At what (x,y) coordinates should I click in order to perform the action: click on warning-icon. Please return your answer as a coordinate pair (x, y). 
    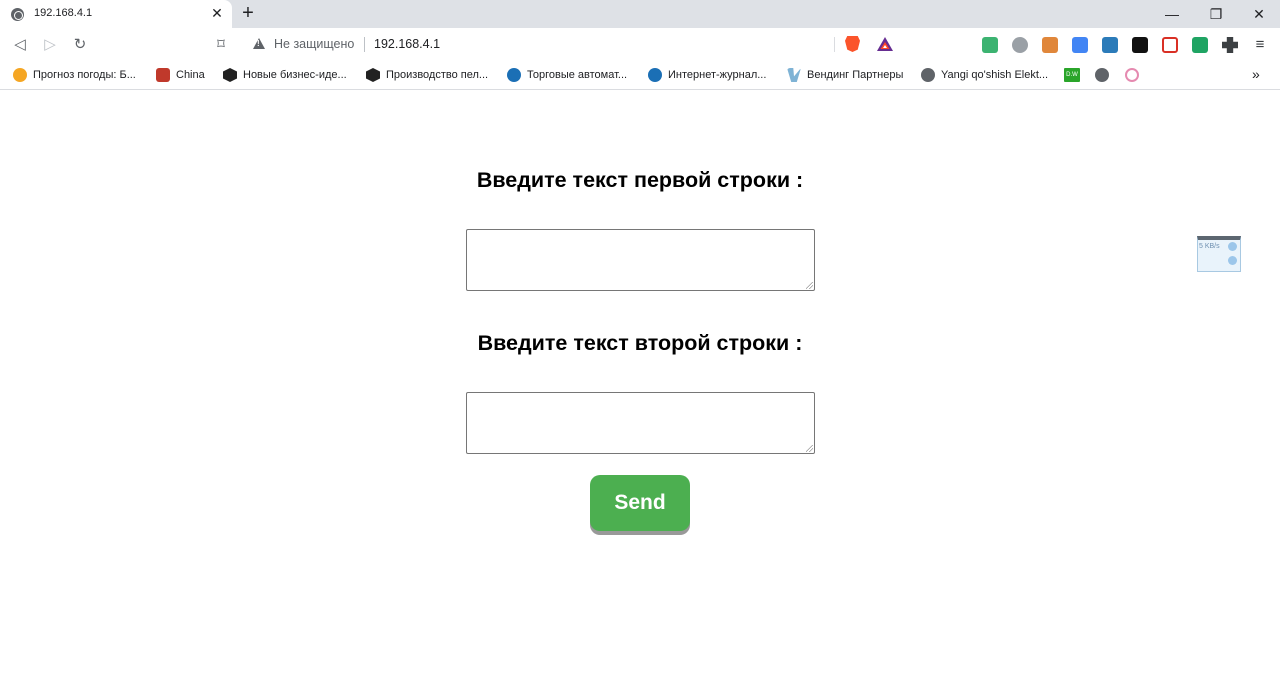
    Looking at the image, I should click on (259, 43).